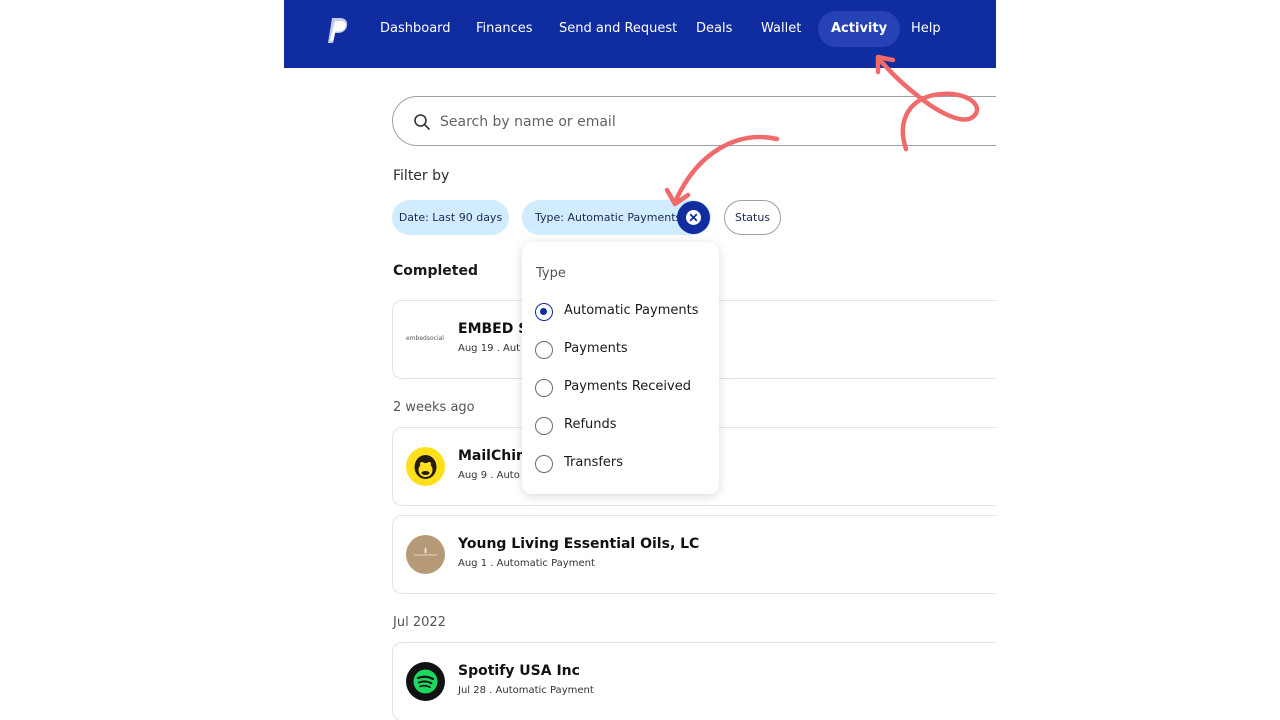  I want to click on nav-item-wallet: Wallet, so click(781, 29).